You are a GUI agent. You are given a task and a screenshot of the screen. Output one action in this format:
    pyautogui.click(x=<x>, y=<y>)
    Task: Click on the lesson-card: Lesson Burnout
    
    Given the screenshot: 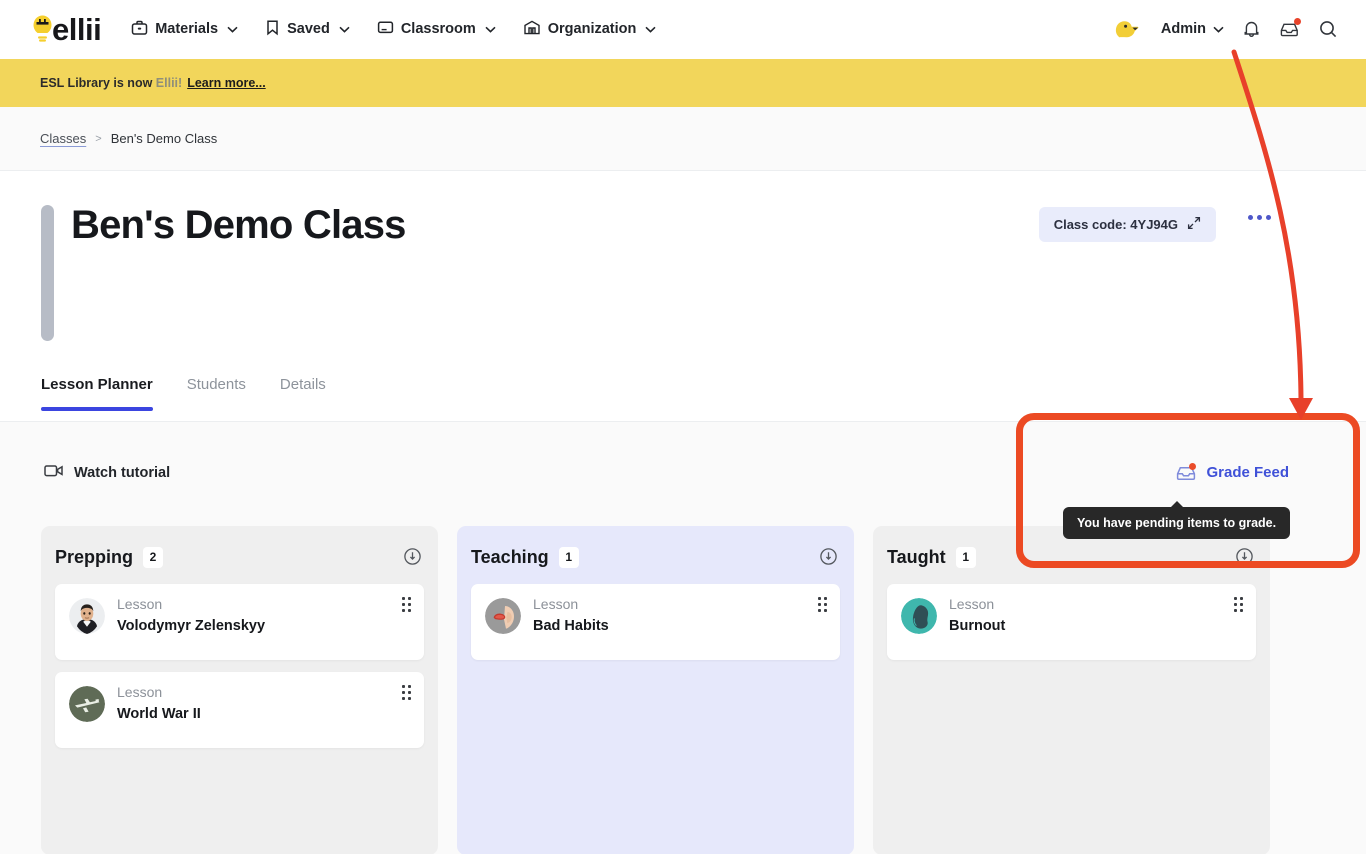 What is the action you would take?
    pyautogui.click(x=1071, y=622)
    